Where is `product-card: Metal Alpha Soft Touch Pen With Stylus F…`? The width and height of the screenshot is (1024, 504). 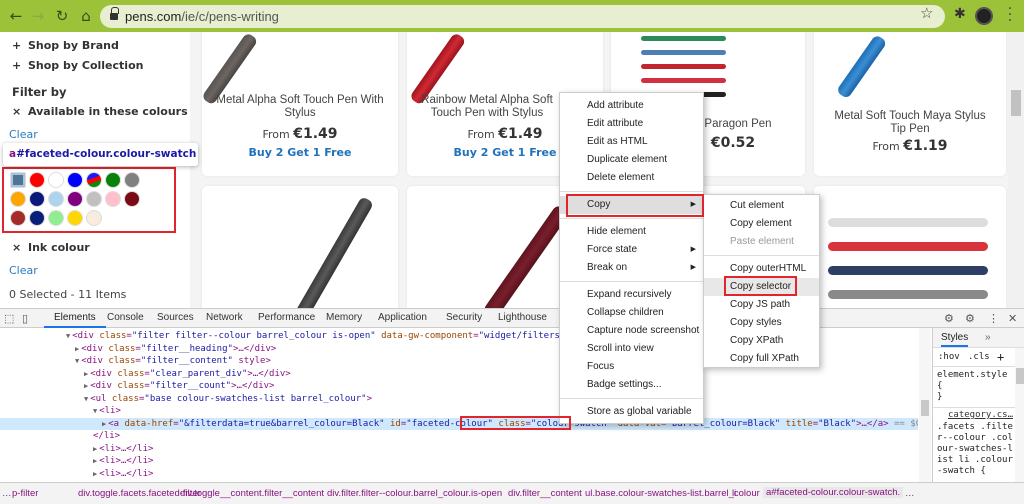
product-card: Metal Alpha Soft Touch Pen With Stylus F… is located at coordinates (299, 104).